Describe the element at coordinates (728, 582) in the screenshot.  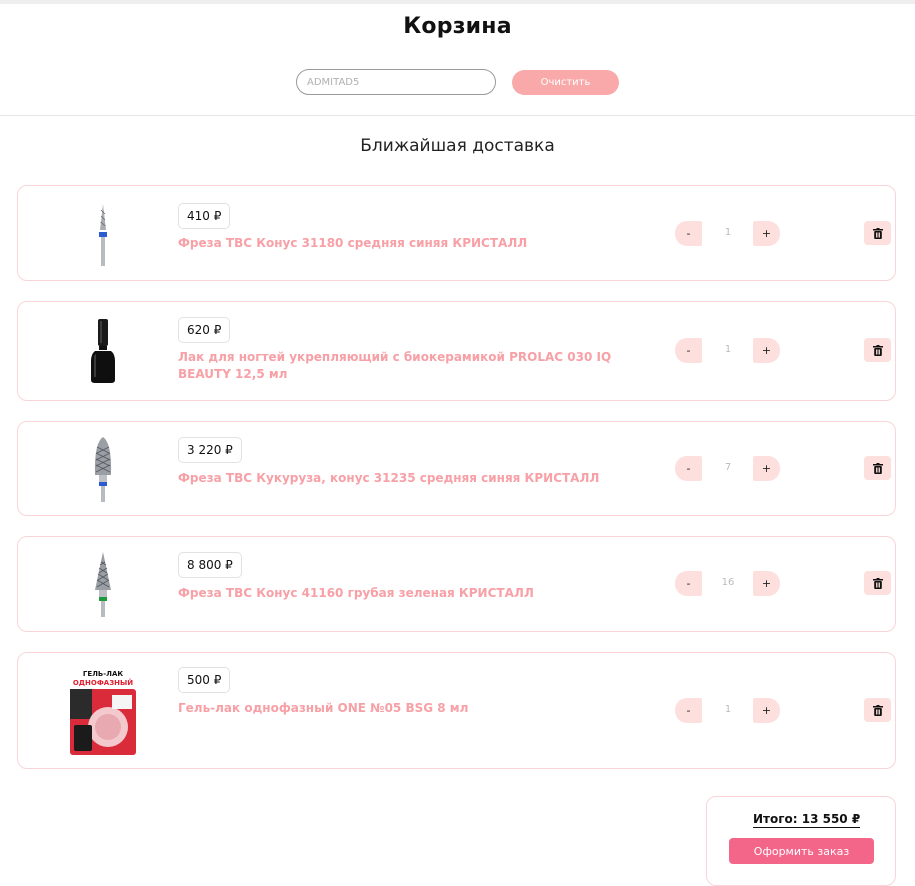
I see `quantity-value: 16` at that location.